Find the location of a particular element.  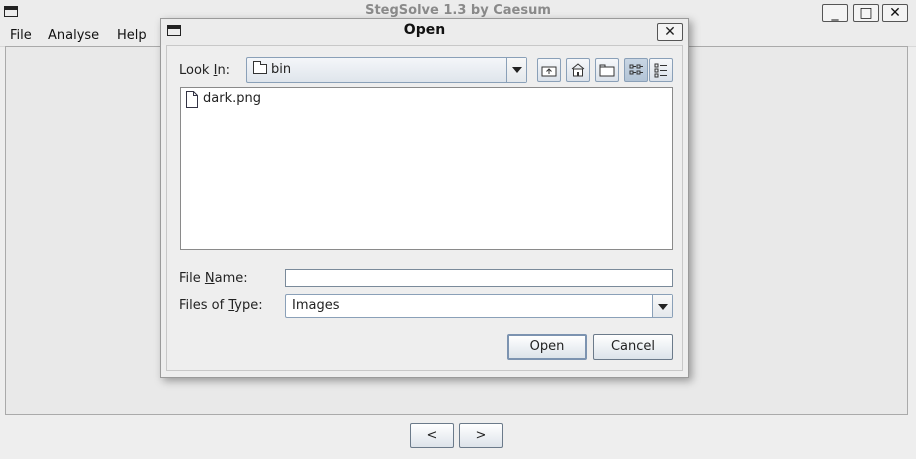

look-in-value: bin is located at coordinates (281, 69).